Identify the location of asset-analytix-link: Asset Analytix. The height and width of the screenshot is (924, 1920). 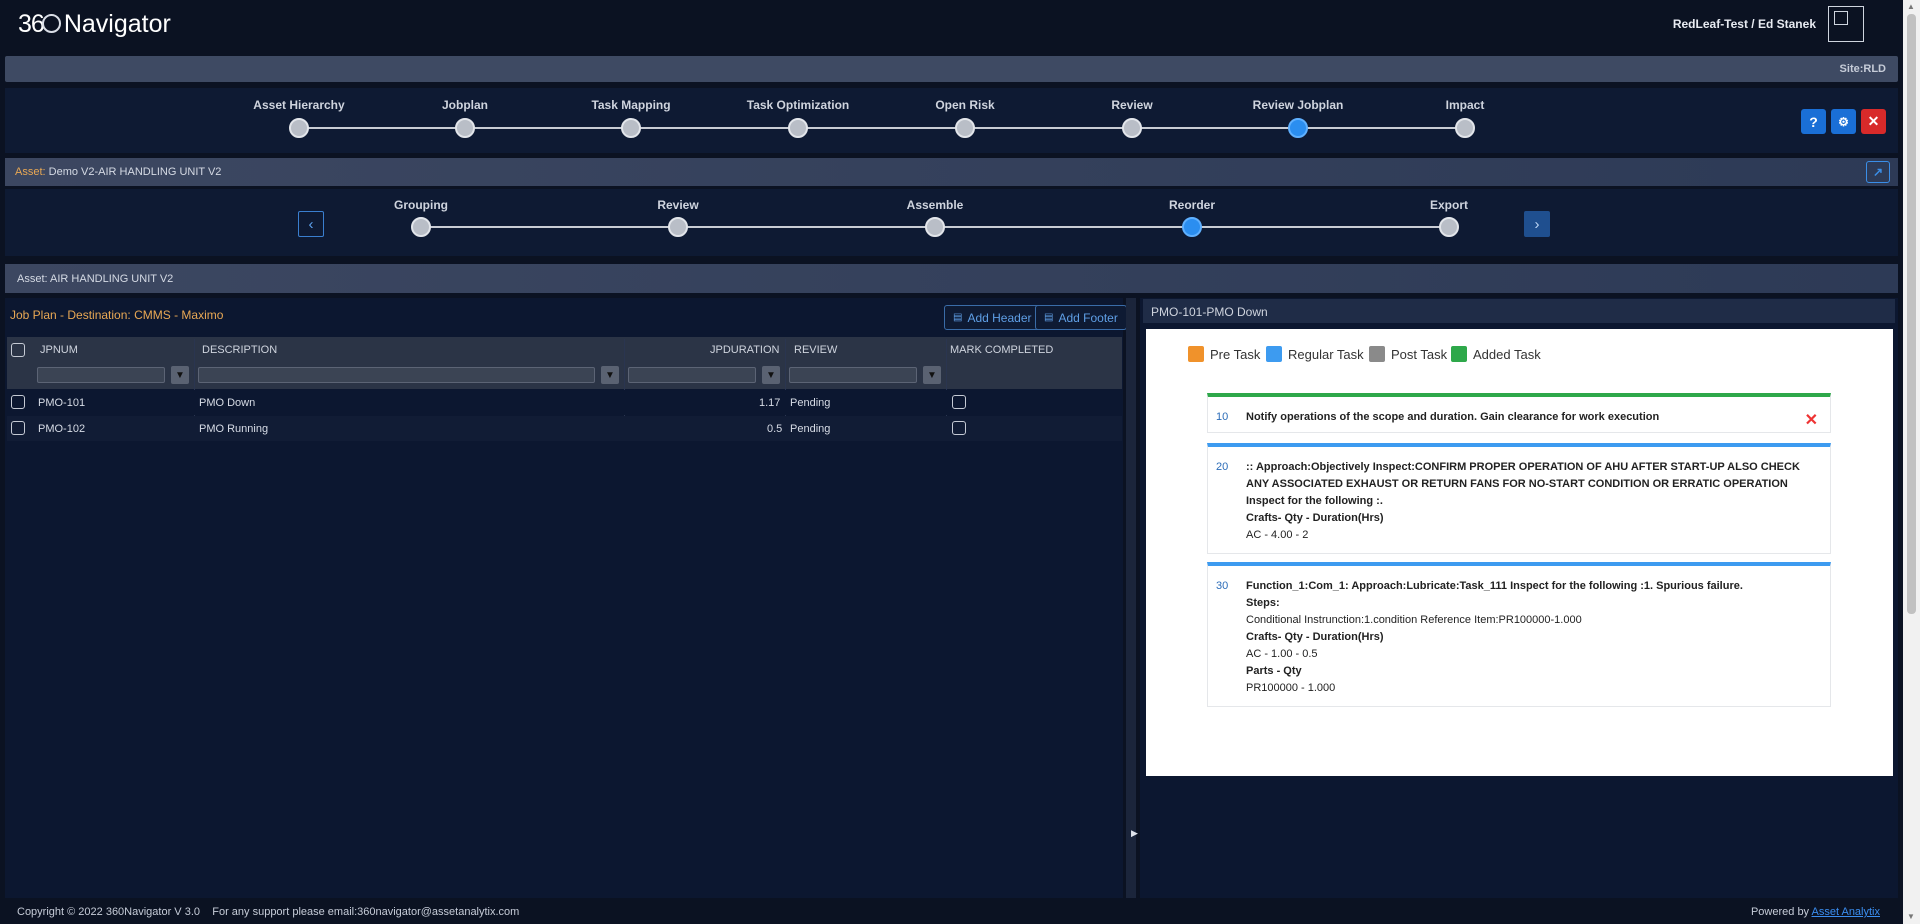
(1846, 912).